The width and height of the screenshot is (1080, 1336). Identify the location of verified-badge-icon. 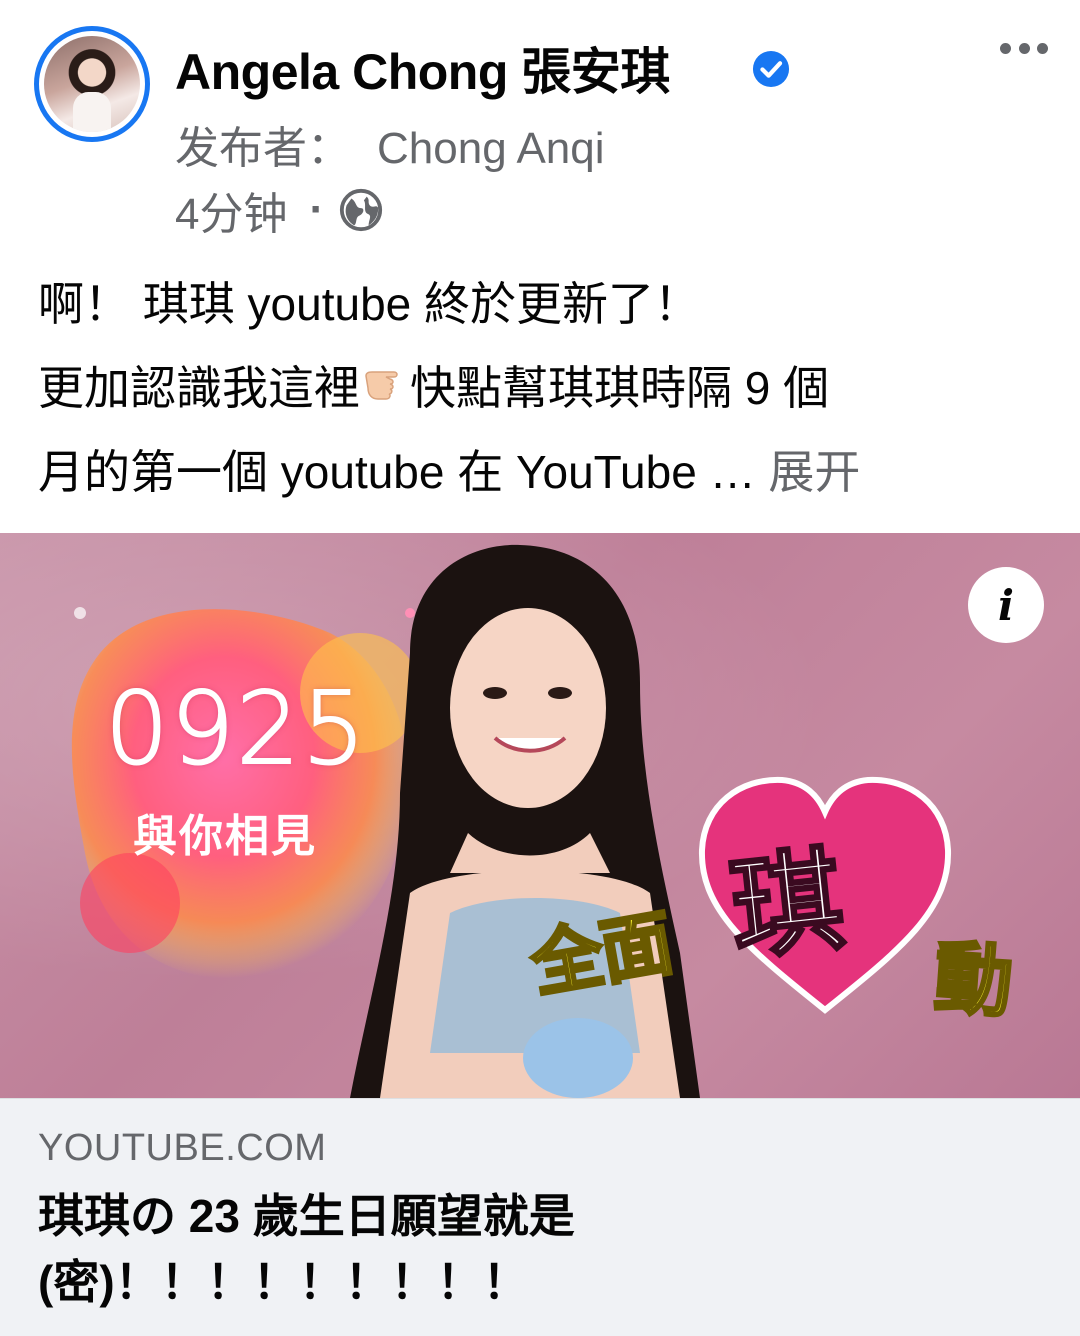
(771, 69).